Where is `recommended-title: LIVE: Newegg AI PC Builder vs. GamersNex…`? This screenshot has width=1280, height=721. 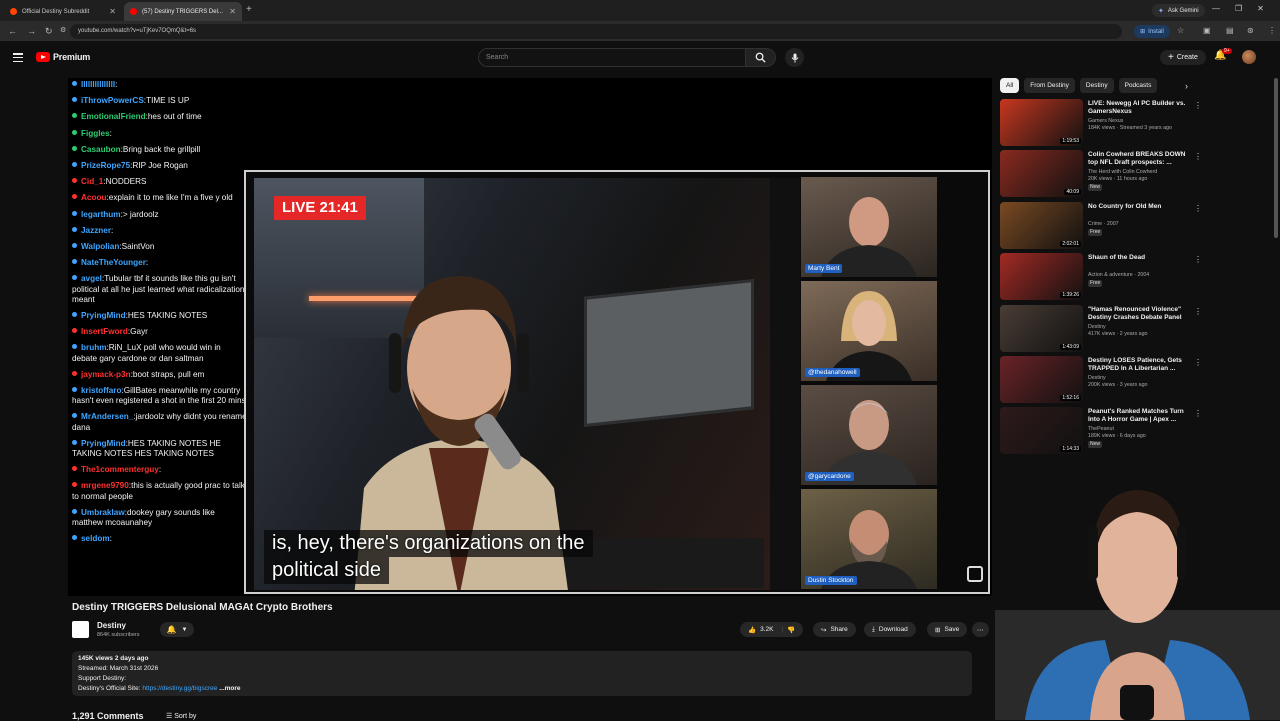
recommended-title: LIVE: Newegg AI PC Builder vs. GamersNex… is located at coordinates (1138, 108).